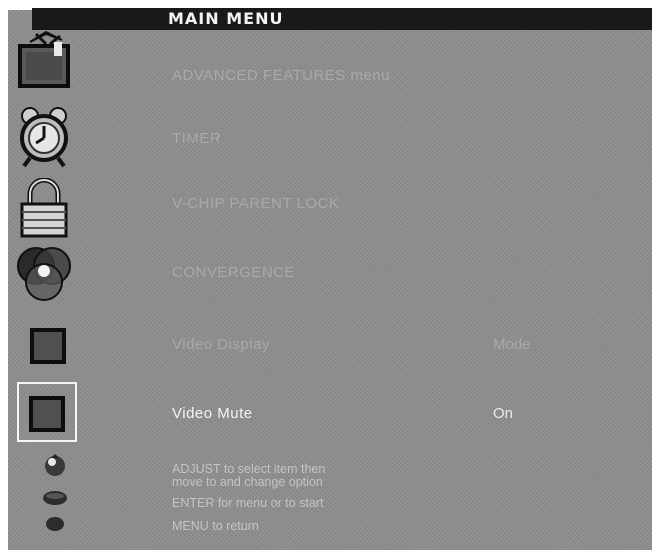  What do you see at coordinates (55, 498) in the screenshot?
I see `enter-button-icon` at bounding box center [55, 498].